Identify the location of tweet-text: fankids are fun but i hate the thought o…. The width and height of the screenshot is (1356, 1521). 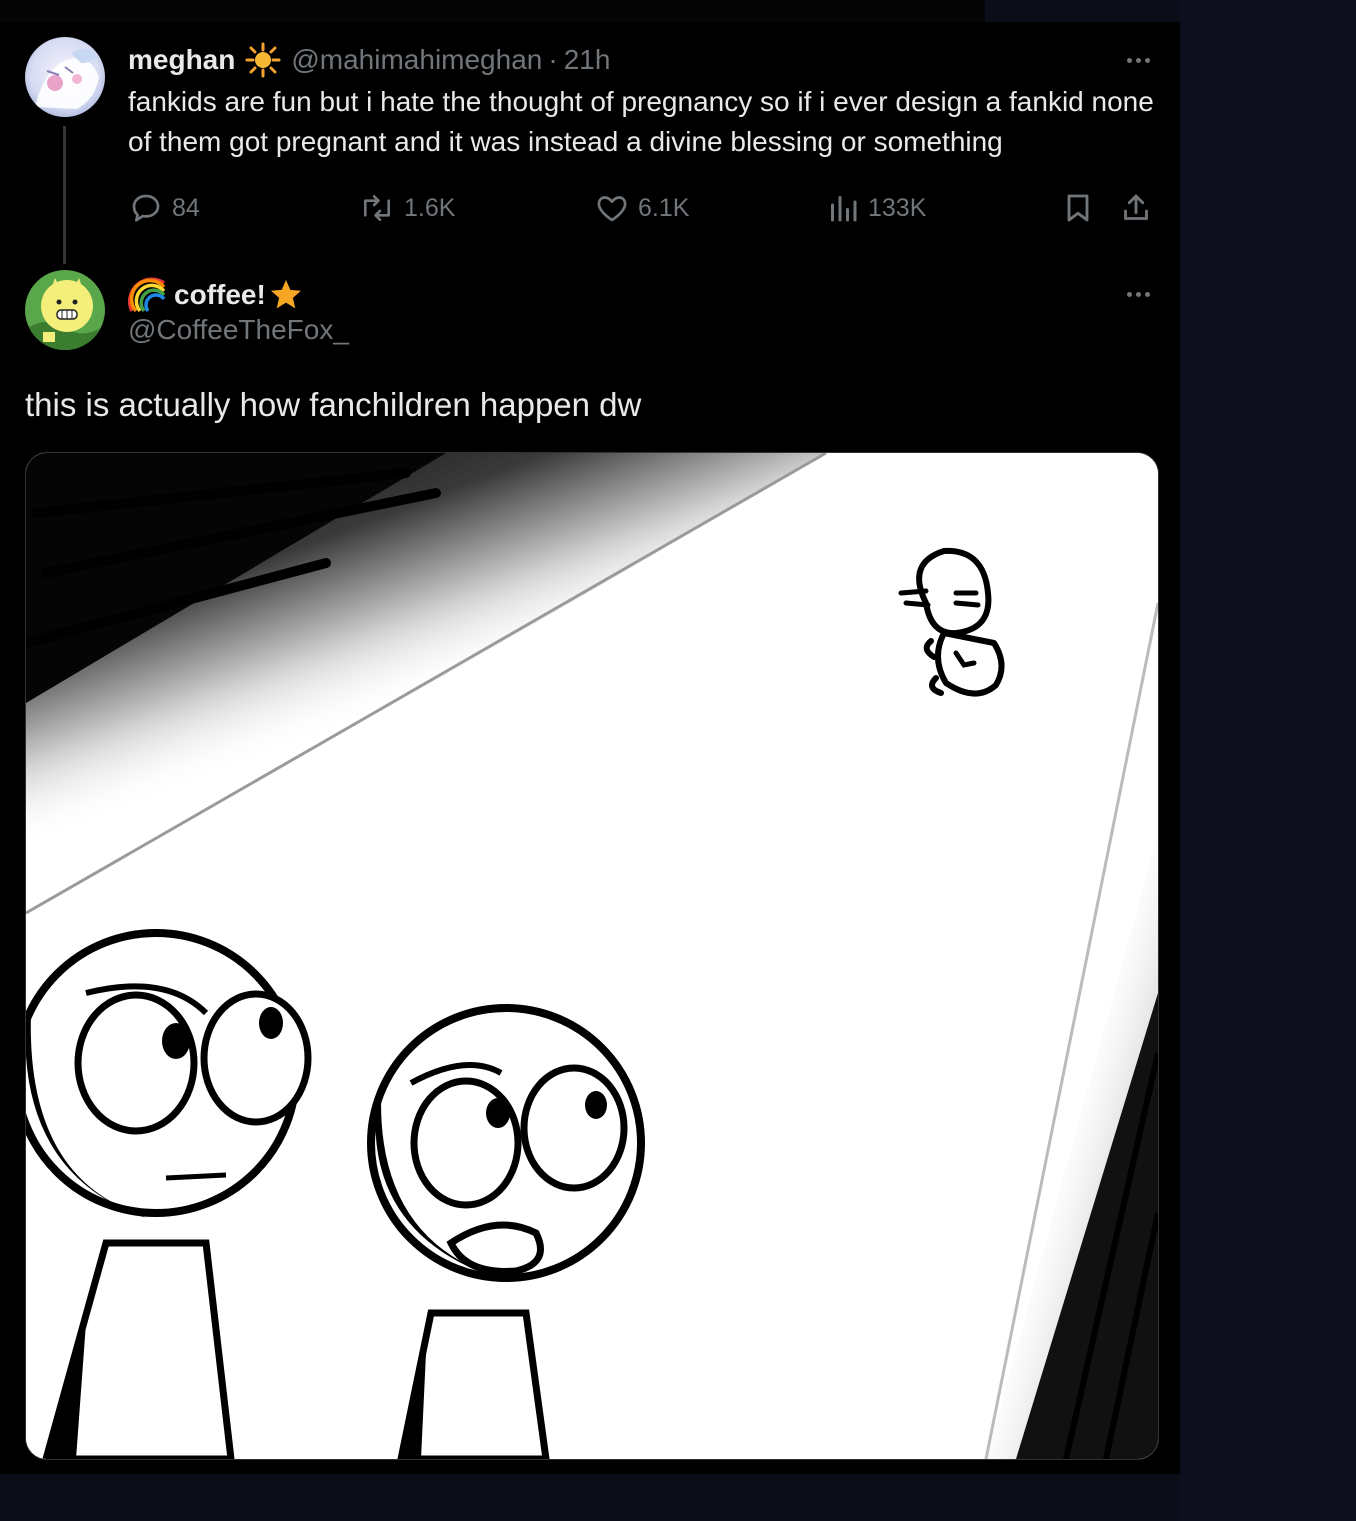
(641, 121).